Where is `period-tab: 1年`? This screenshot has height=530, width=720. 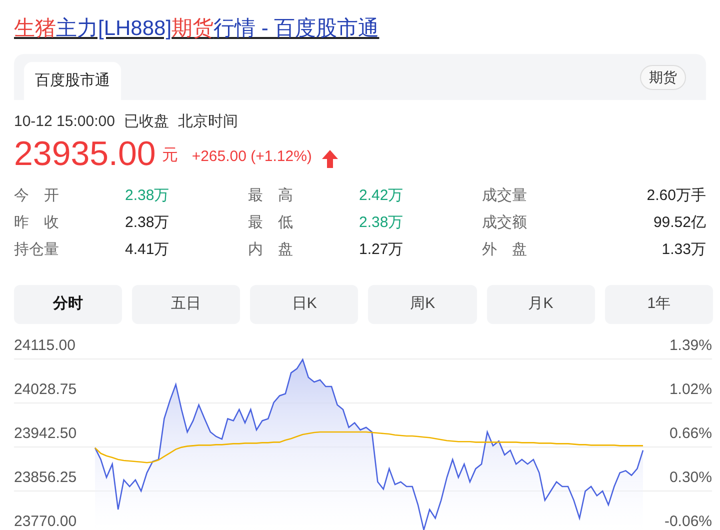
period-tab: 1年 is located at coordinates (658, 304).